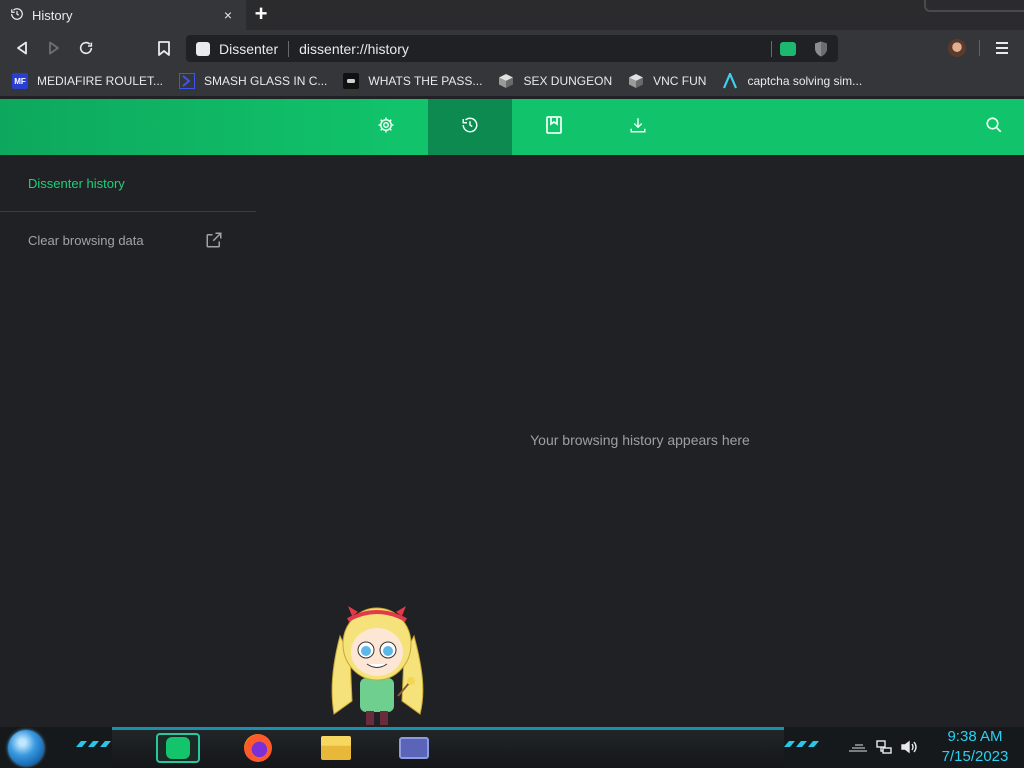 This screenshot has width=1024, height=768. I want to click on site-name-chip: Dissenter, so click(249, 48).